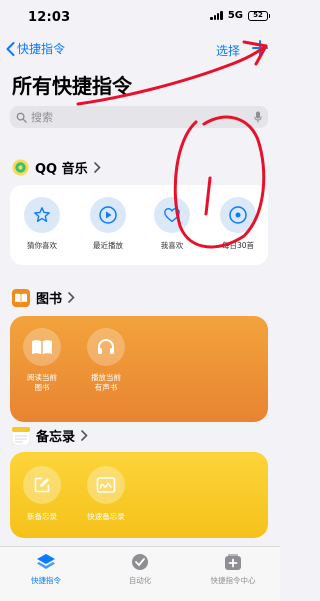  I want to click on battery-icon: 52, so click(259, 15).